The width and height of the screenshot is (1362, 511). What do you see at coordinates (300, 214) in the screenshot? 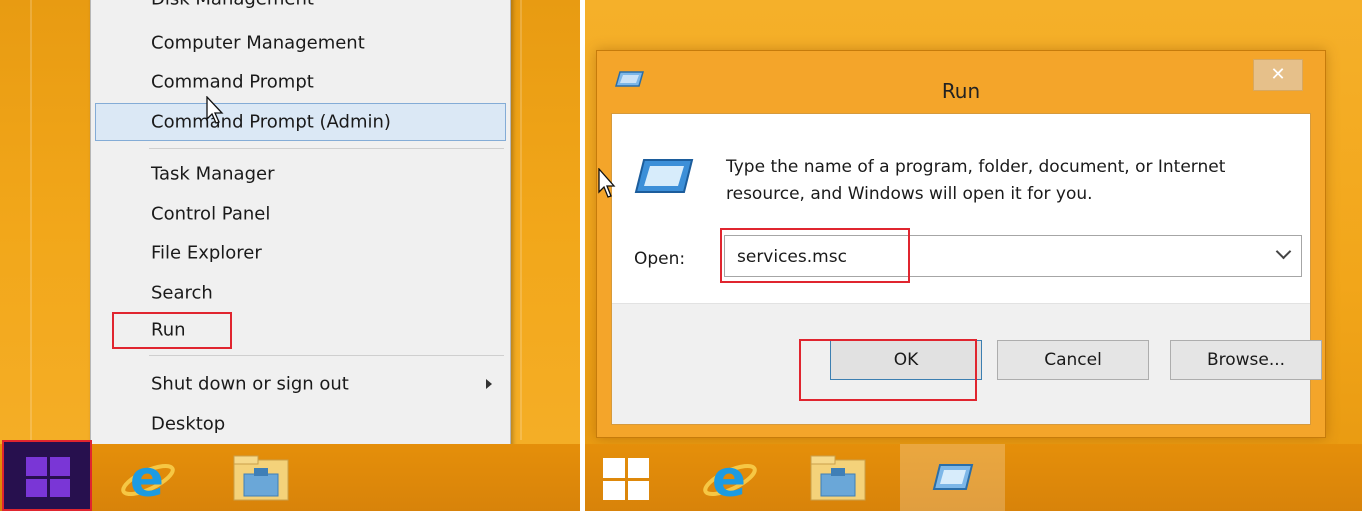
I see `menu-item-control-panel: Control Panel` at bounding box center [300, 214].